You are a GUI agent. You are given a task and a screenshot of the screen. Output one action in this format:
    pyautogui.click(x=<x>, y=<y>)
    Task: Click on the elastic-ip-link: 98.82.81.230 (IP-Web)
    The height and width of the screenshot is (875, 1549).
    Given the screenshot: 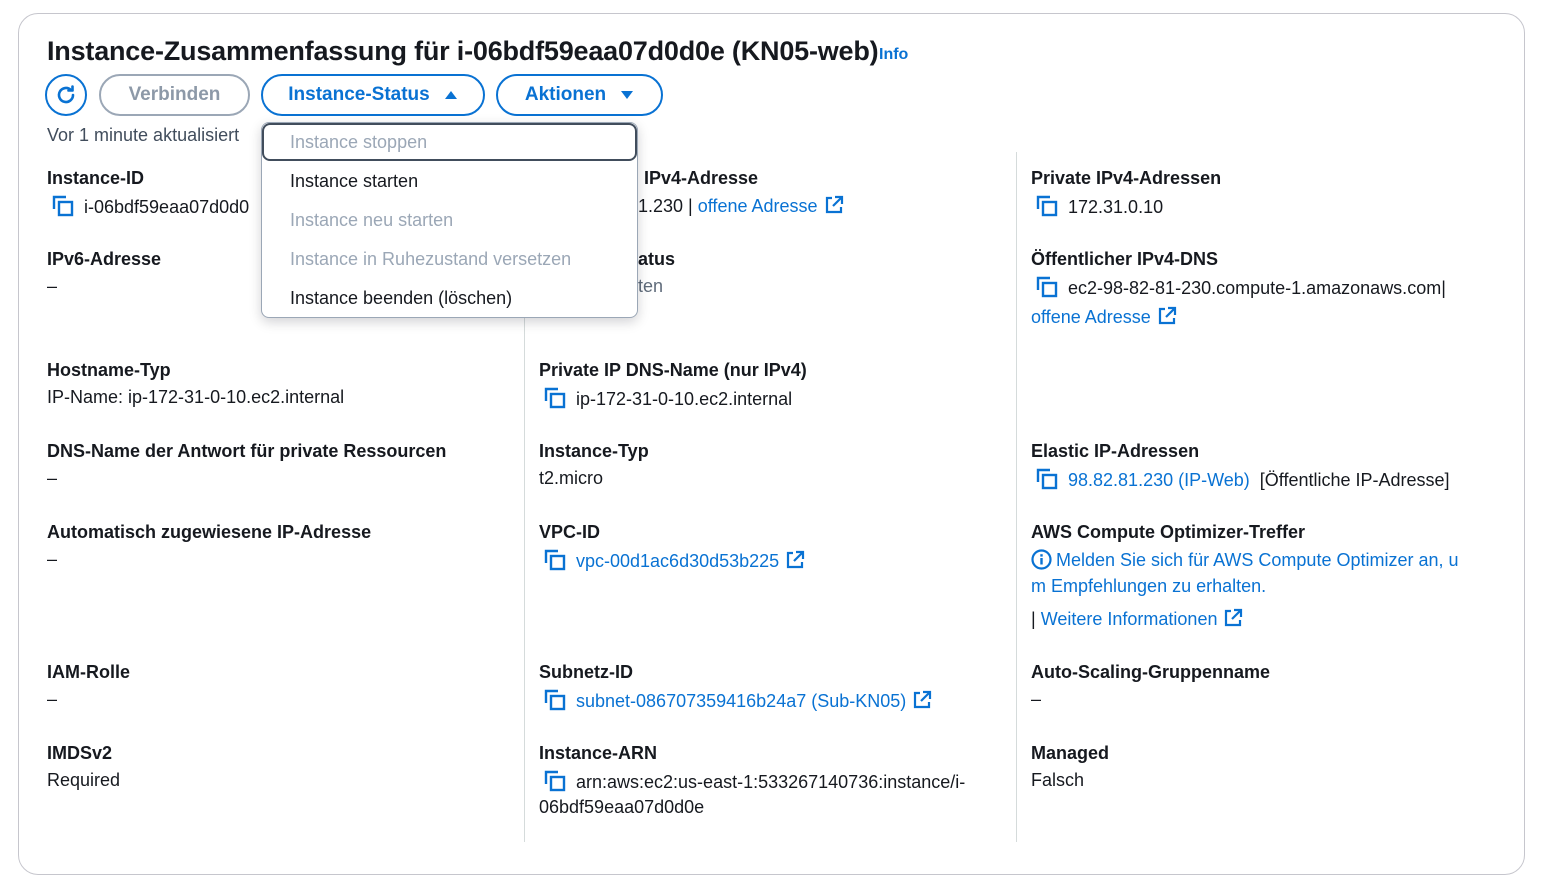 What is the action you would take?
    pyautogui.click(x=1159, y=480)
    